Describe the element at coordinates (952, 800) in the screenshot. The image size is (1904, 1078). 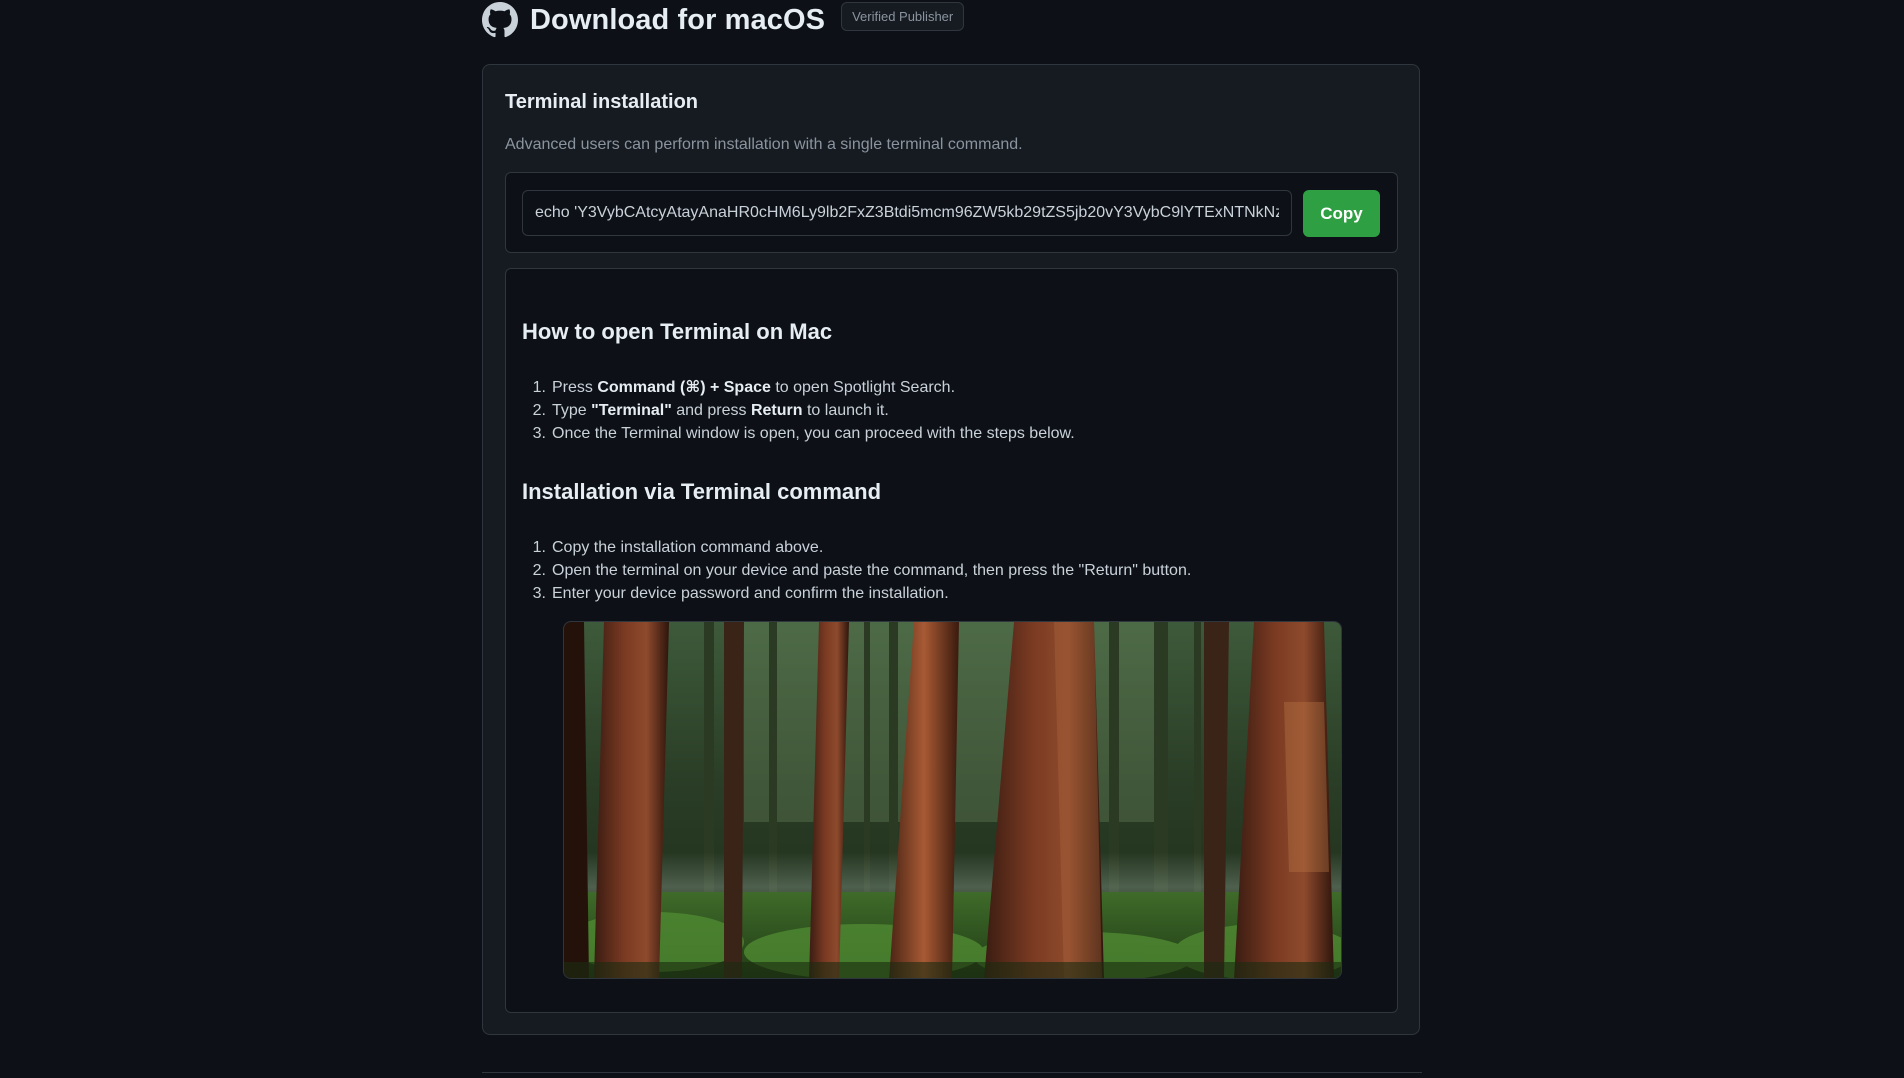
I see `forest-image` at that location.